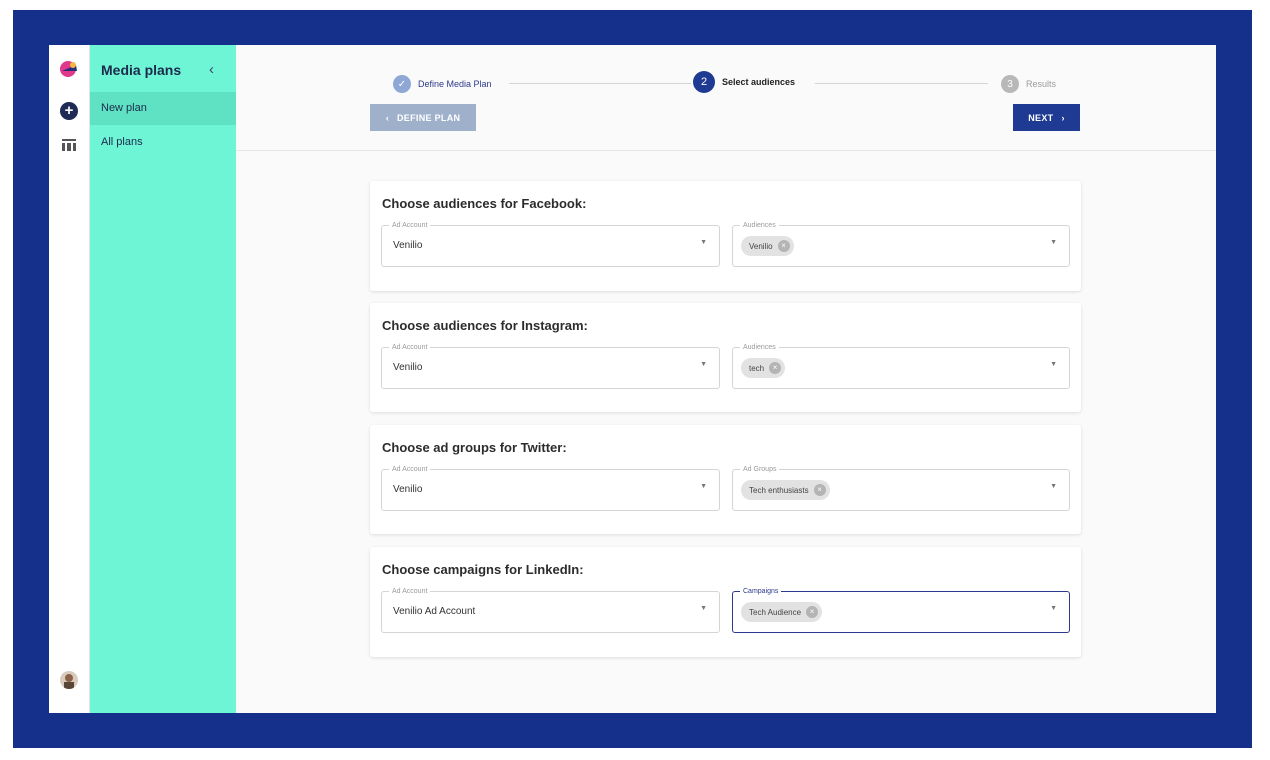 The image size is (1270, 760). What do you see at coordinates (141, 70) in the screenshot?
I see `sidenav-title: Media plans` at bounding box center [141, 70].